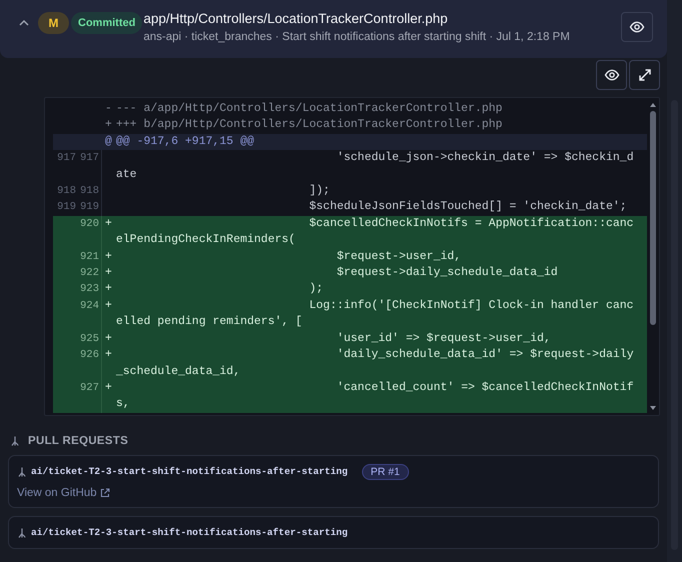  I want to click on line-number: 927, so click(89, 396).